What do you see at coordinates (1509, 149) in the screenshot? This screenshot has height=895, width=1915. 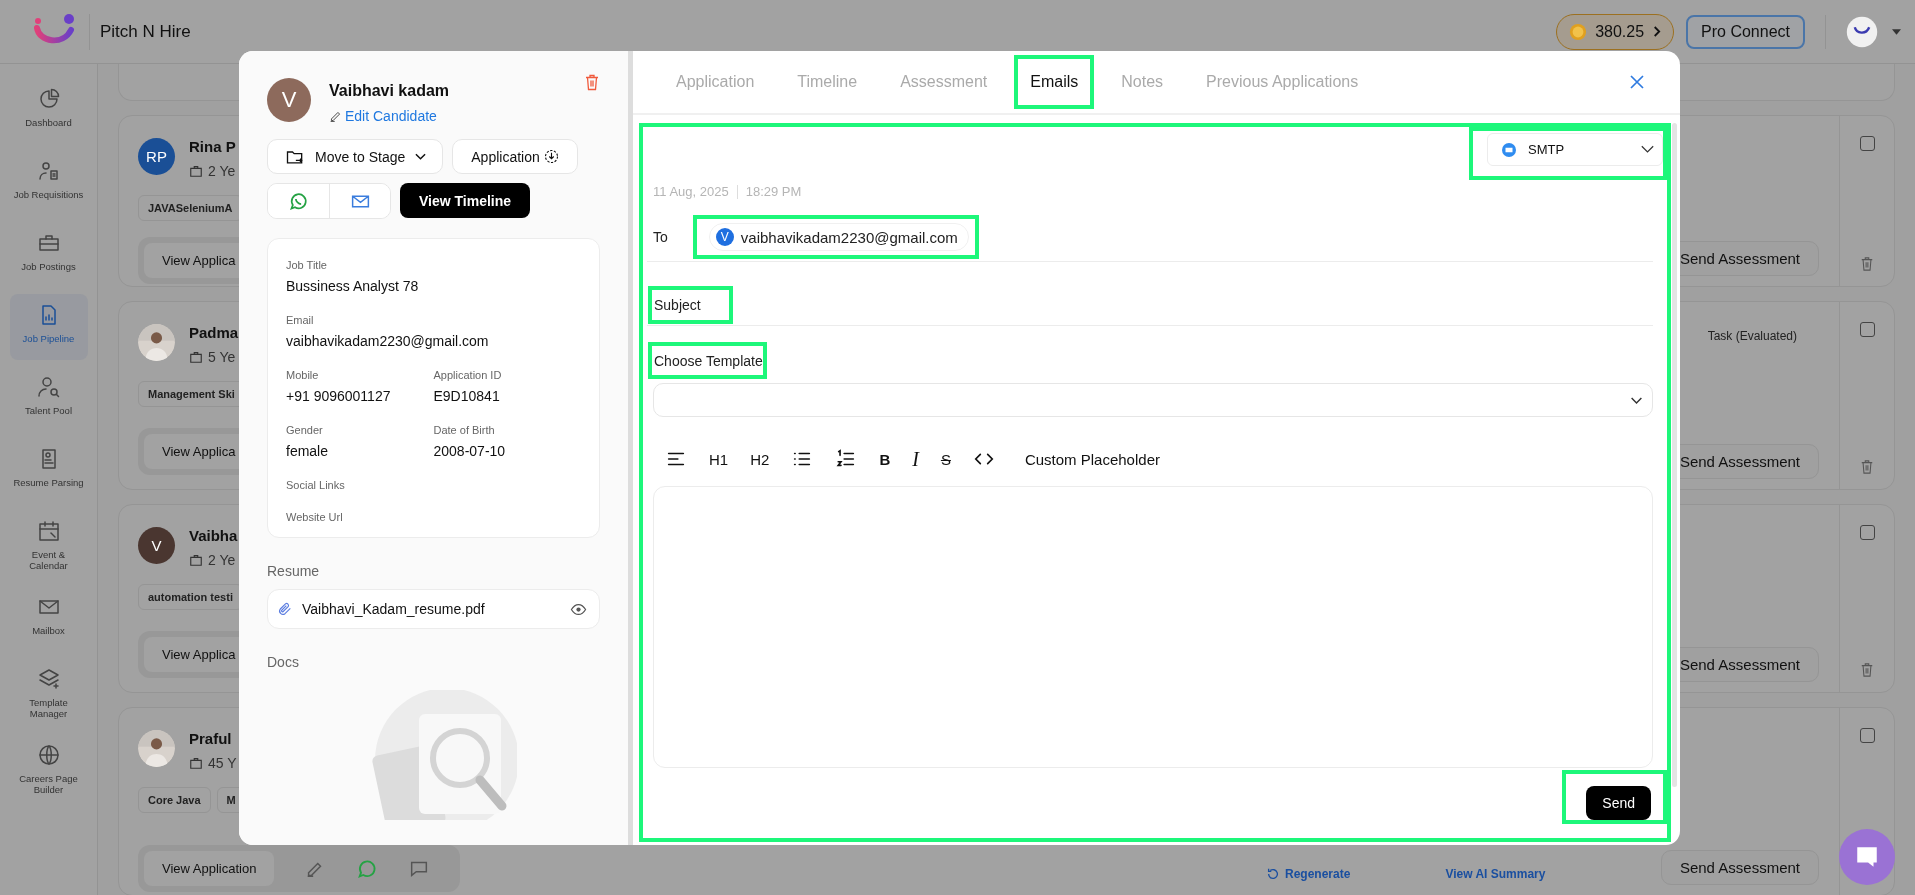 I see `mail-badge-icon` at bounding box center [1509, 149].